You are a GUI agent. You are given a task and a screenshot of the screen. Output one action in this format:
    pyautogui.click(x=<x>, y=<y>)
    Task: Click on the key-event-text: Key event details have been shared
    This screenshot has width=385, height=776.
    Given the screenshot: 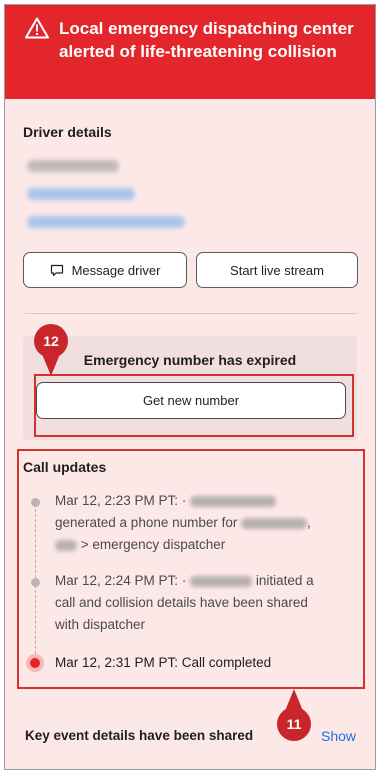 What is the action you would take?
    pyautogui.click(x=139, y=735)
    